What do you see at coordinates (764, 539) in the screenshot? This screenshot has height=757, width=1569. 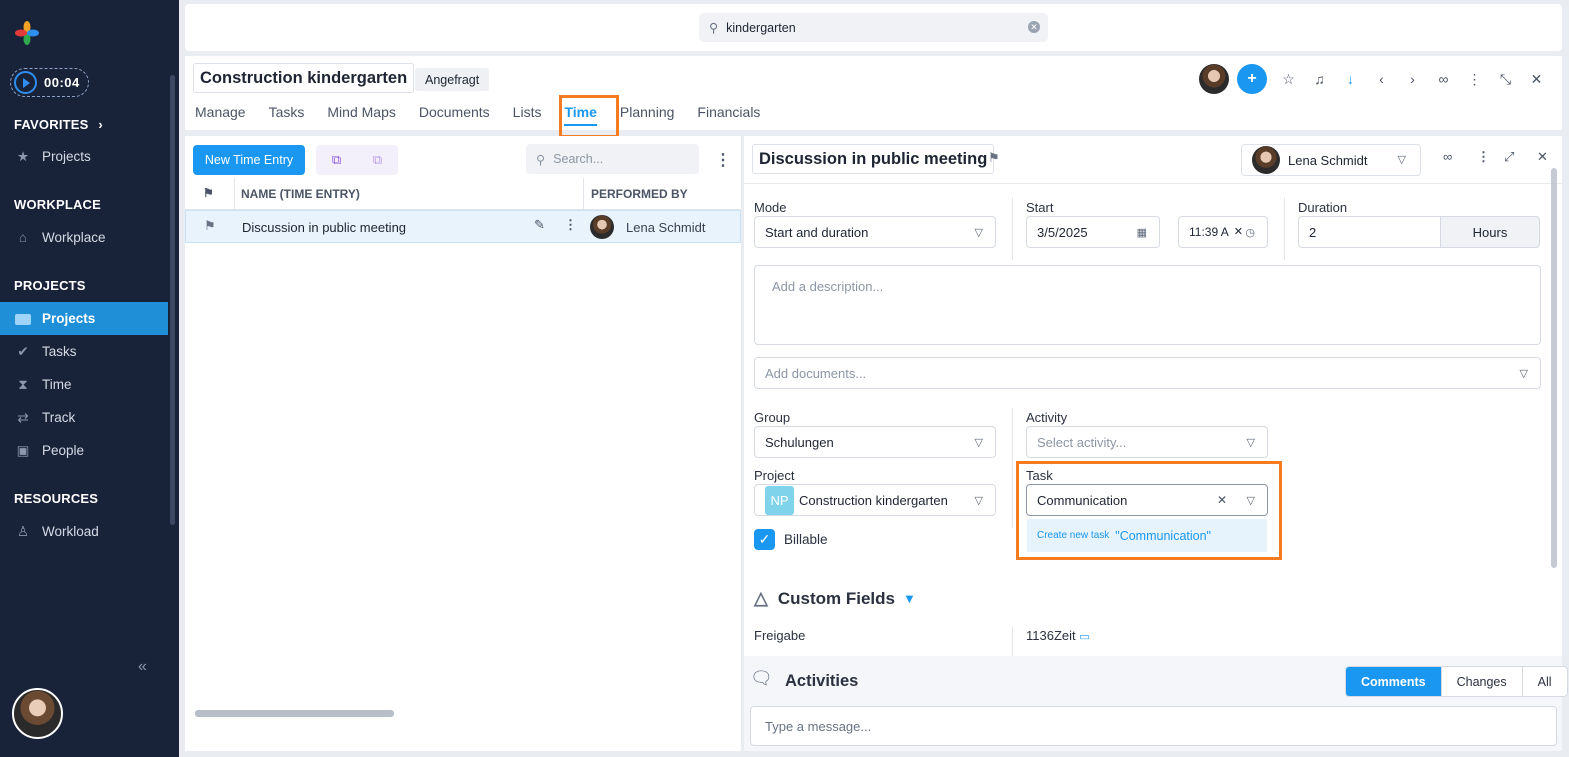 I see `billable-checkbox: ✓` at bounding box center [764, 539].